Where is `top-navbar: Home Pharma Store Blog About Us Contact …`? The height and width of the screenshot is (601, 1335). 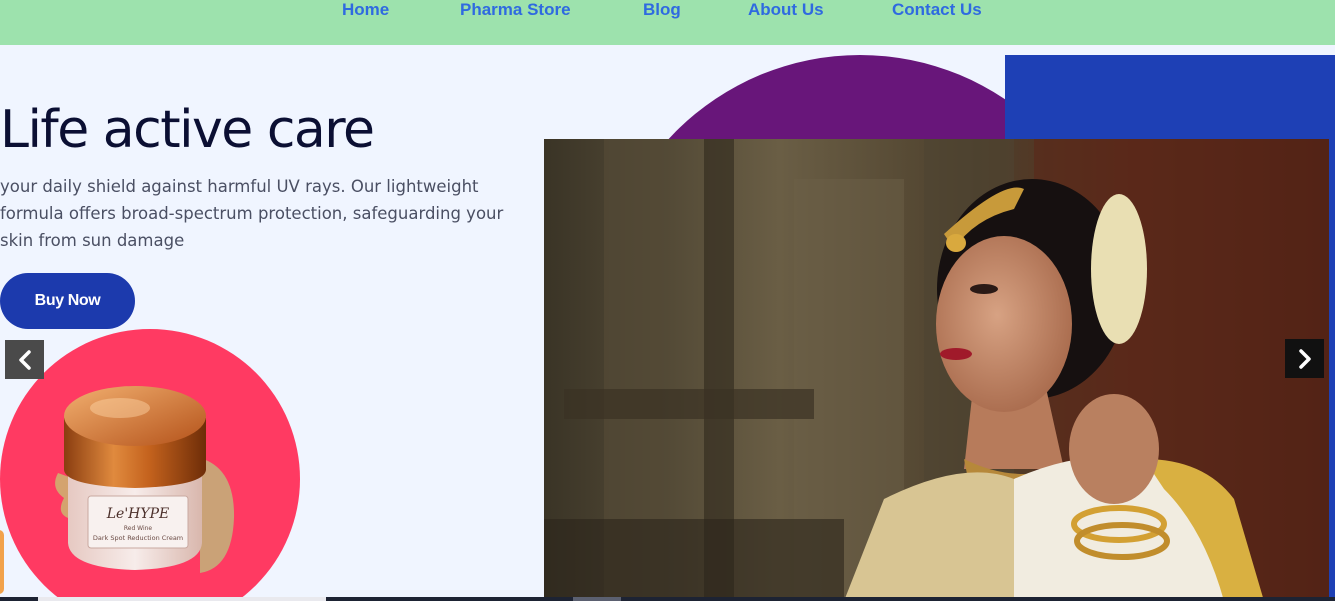 top-navbar: Home Pharma Store Blog About Us Contact … is located at coordinates (667, 22).